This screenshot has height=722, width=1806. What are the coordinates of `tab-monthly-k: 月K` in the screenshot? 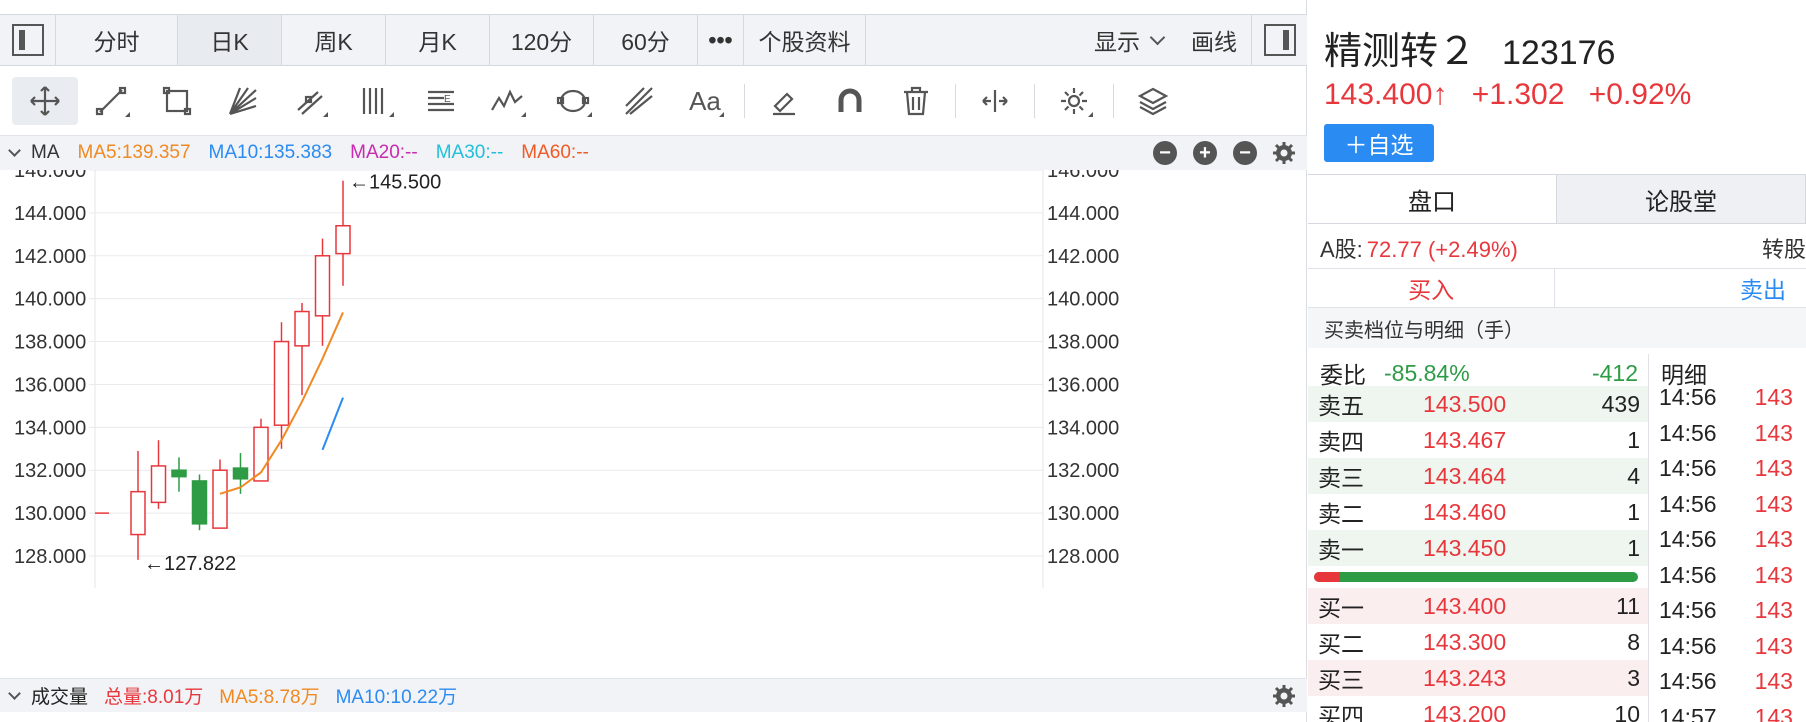 It's located at (438, 40).